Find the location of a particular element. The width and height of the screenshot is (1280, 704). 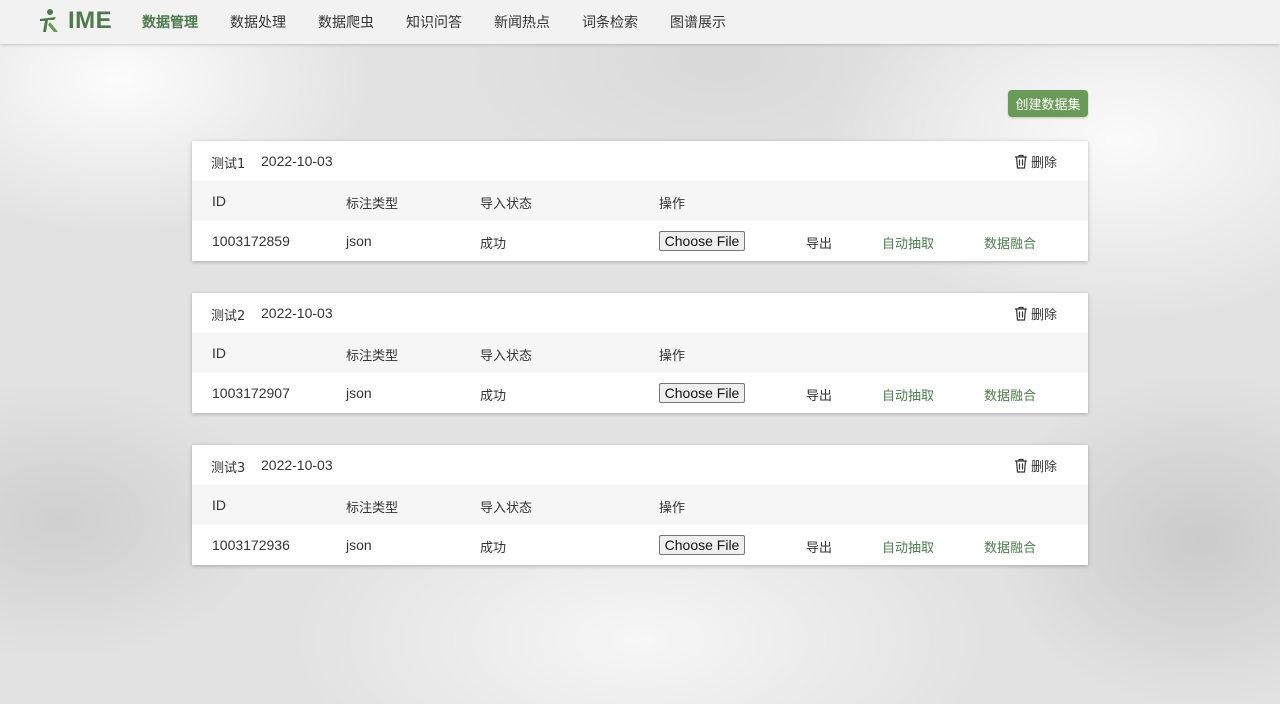

nav-item-knowledge-qa: 知识问答 is located at coordinates (434, 22).